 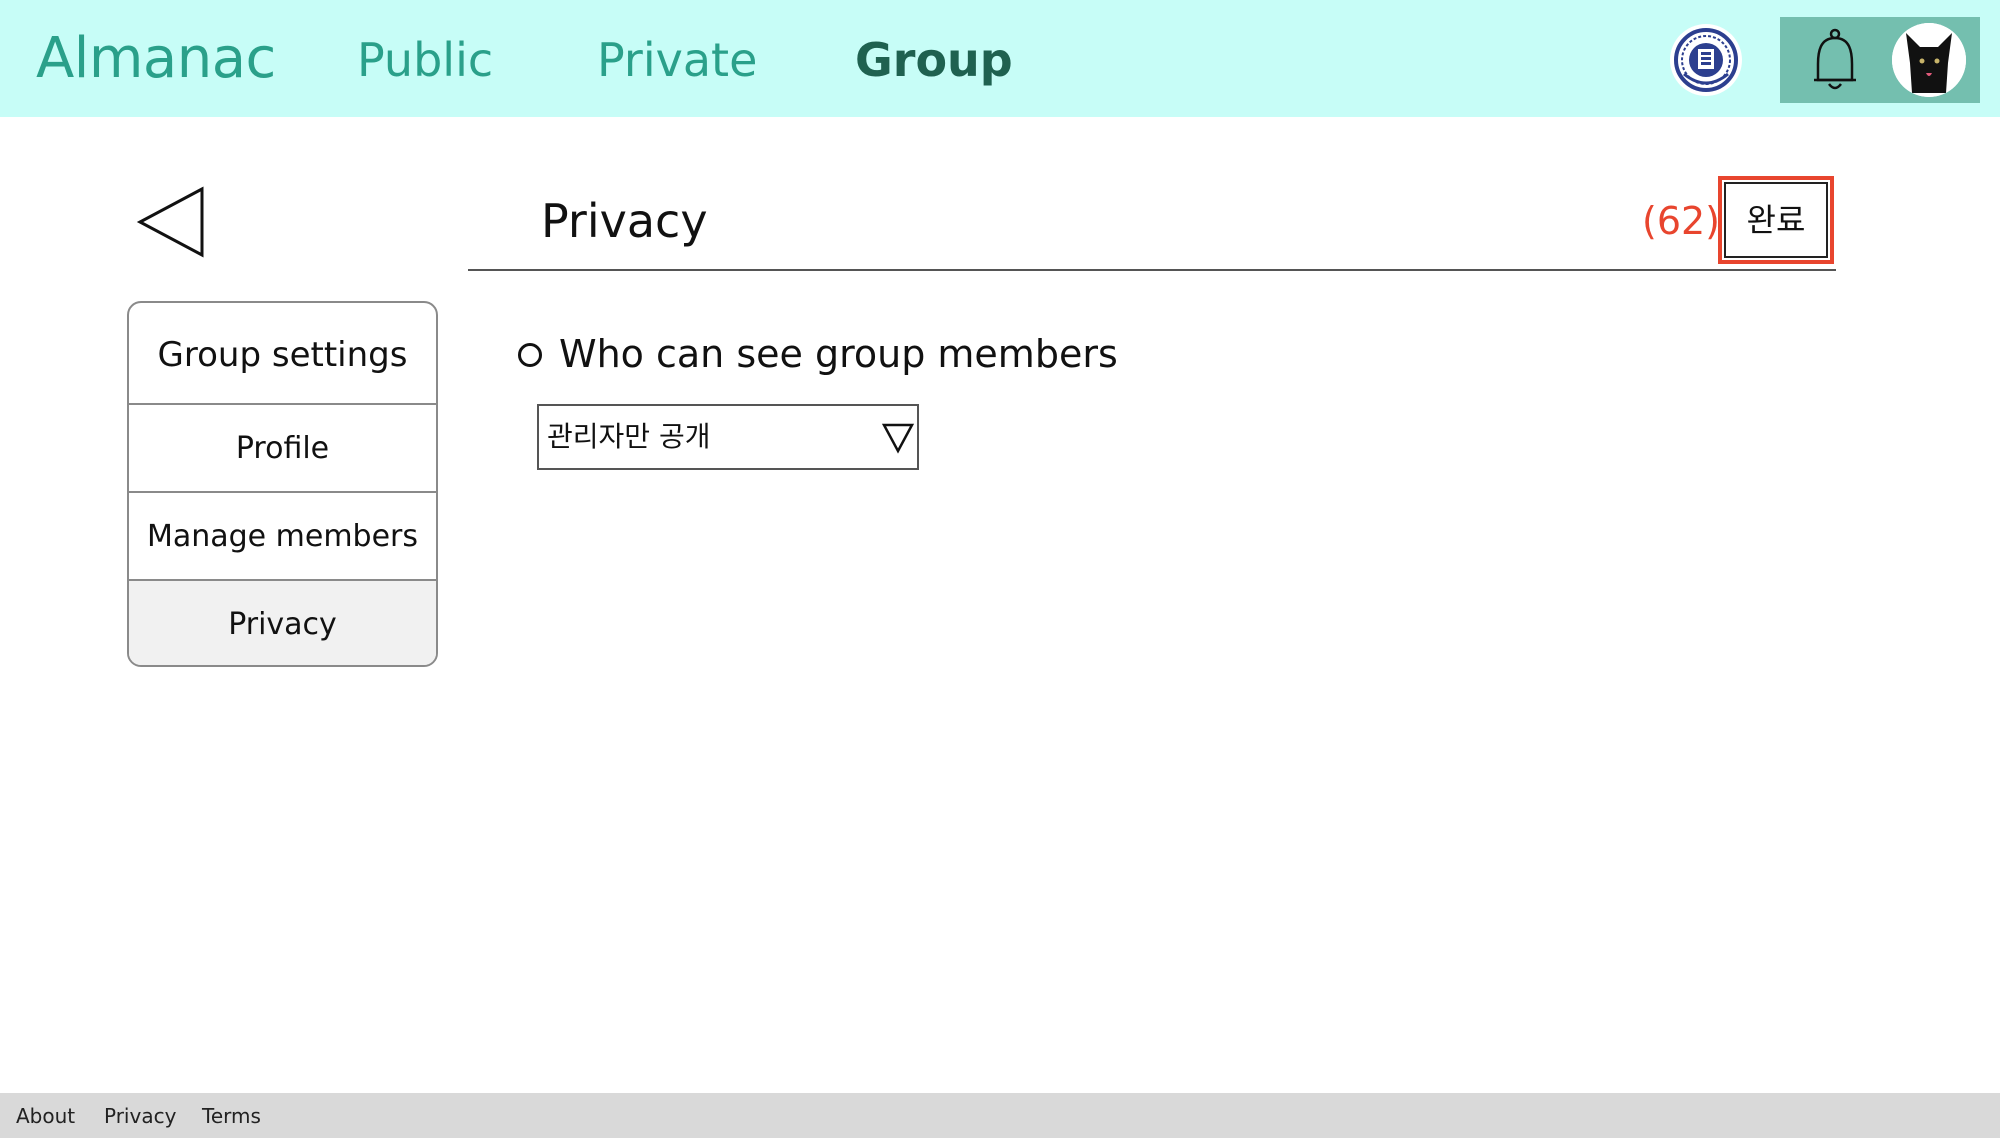 What do you see at coordinates (530, 355) in the screenshot?
I see `setting-bullet-icon` at bounding box center [530, 355].